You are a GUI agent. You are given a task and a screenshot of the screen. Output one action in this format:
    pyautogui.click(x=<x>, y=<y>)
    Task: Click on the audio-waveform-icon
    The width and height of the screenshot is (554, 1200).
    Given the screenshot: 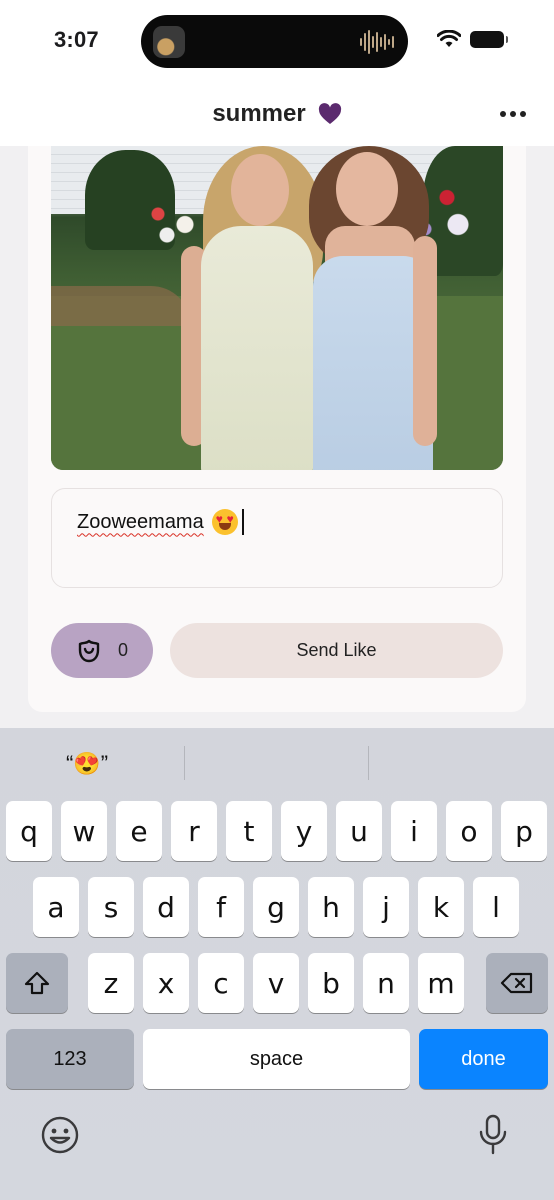 What is the action you would take?
    pyautogui.click(x=377, y=42)
    